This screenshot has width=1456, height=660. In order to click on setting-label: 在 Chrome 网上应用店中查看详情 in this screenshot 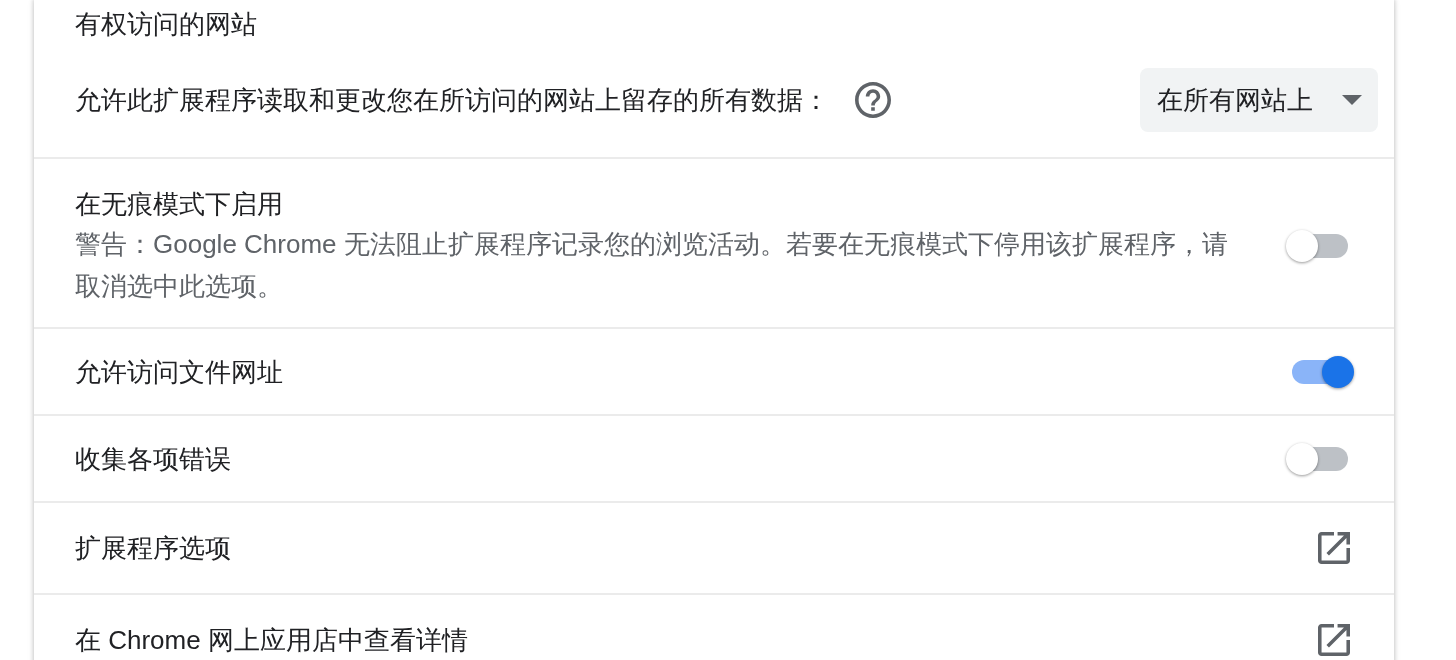, I will do `click(271, 640)`.